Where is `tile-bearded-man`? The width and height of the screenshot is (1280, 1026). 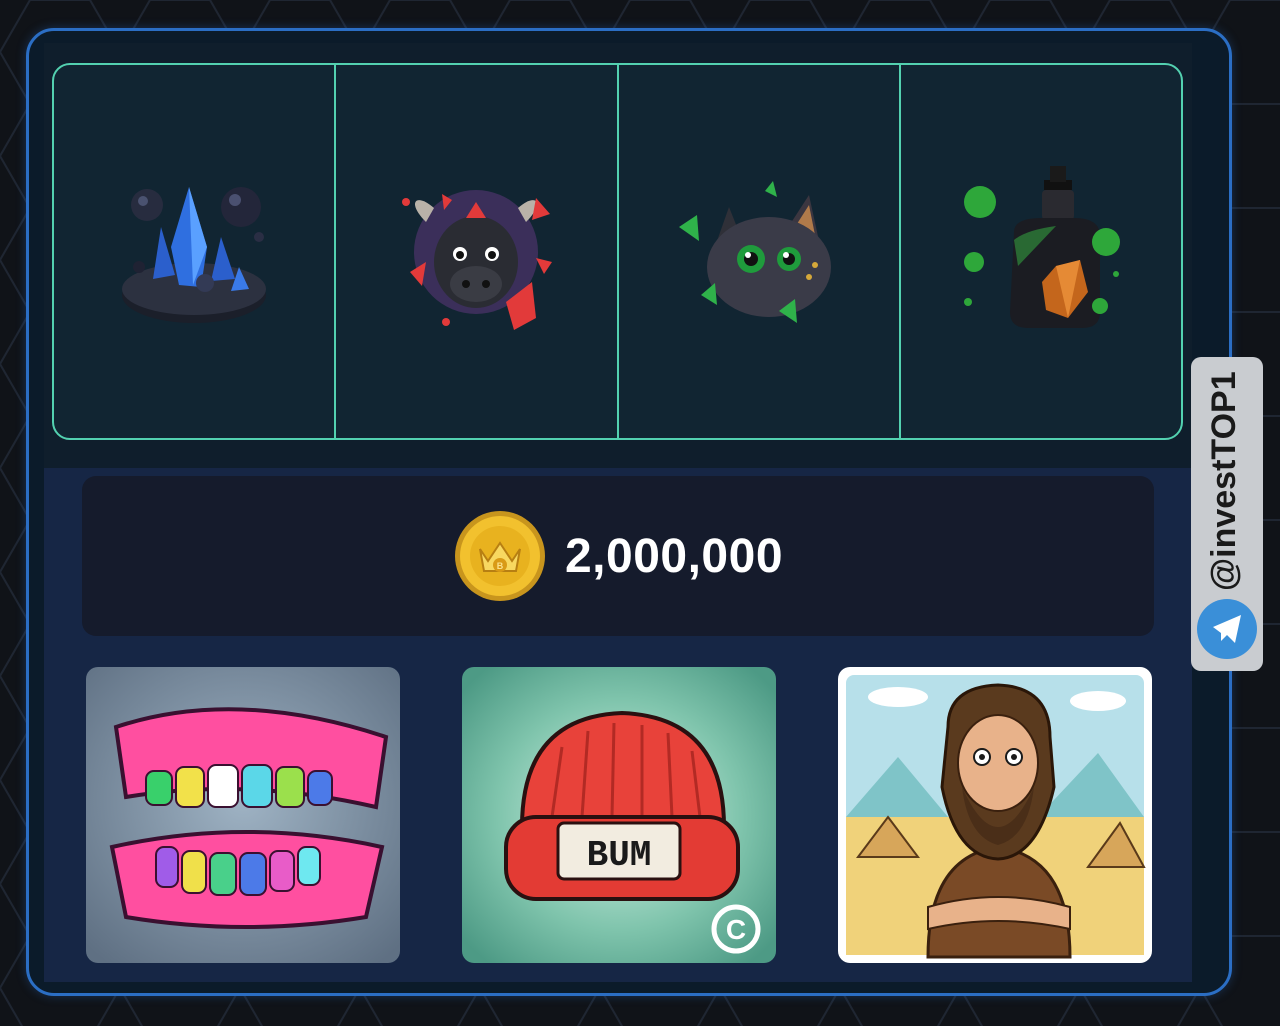 tile-bearded-man is located at coordinates (995, 815).